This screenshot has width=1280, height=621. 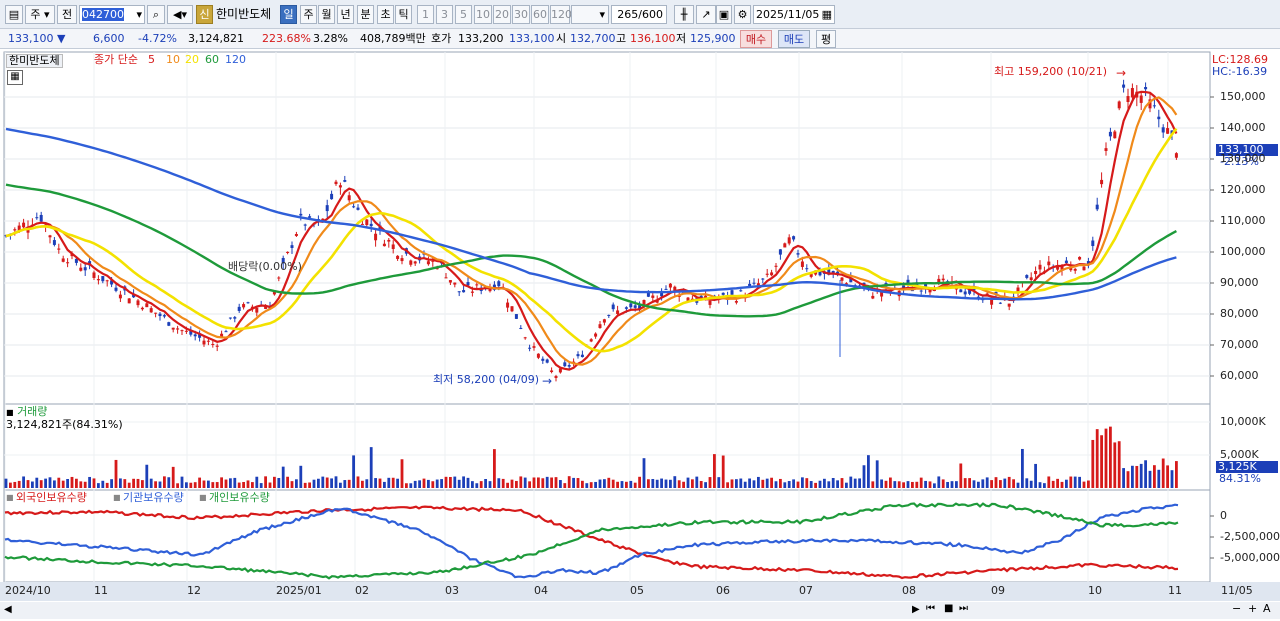 I want to click on code-dropdown-icon: ▾, so click(x=139, y=14).